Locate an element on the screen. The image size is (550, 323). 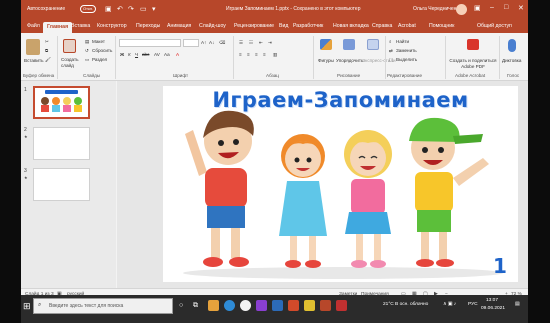
tab-insert: Вставка is located at coordinates (80, 26).